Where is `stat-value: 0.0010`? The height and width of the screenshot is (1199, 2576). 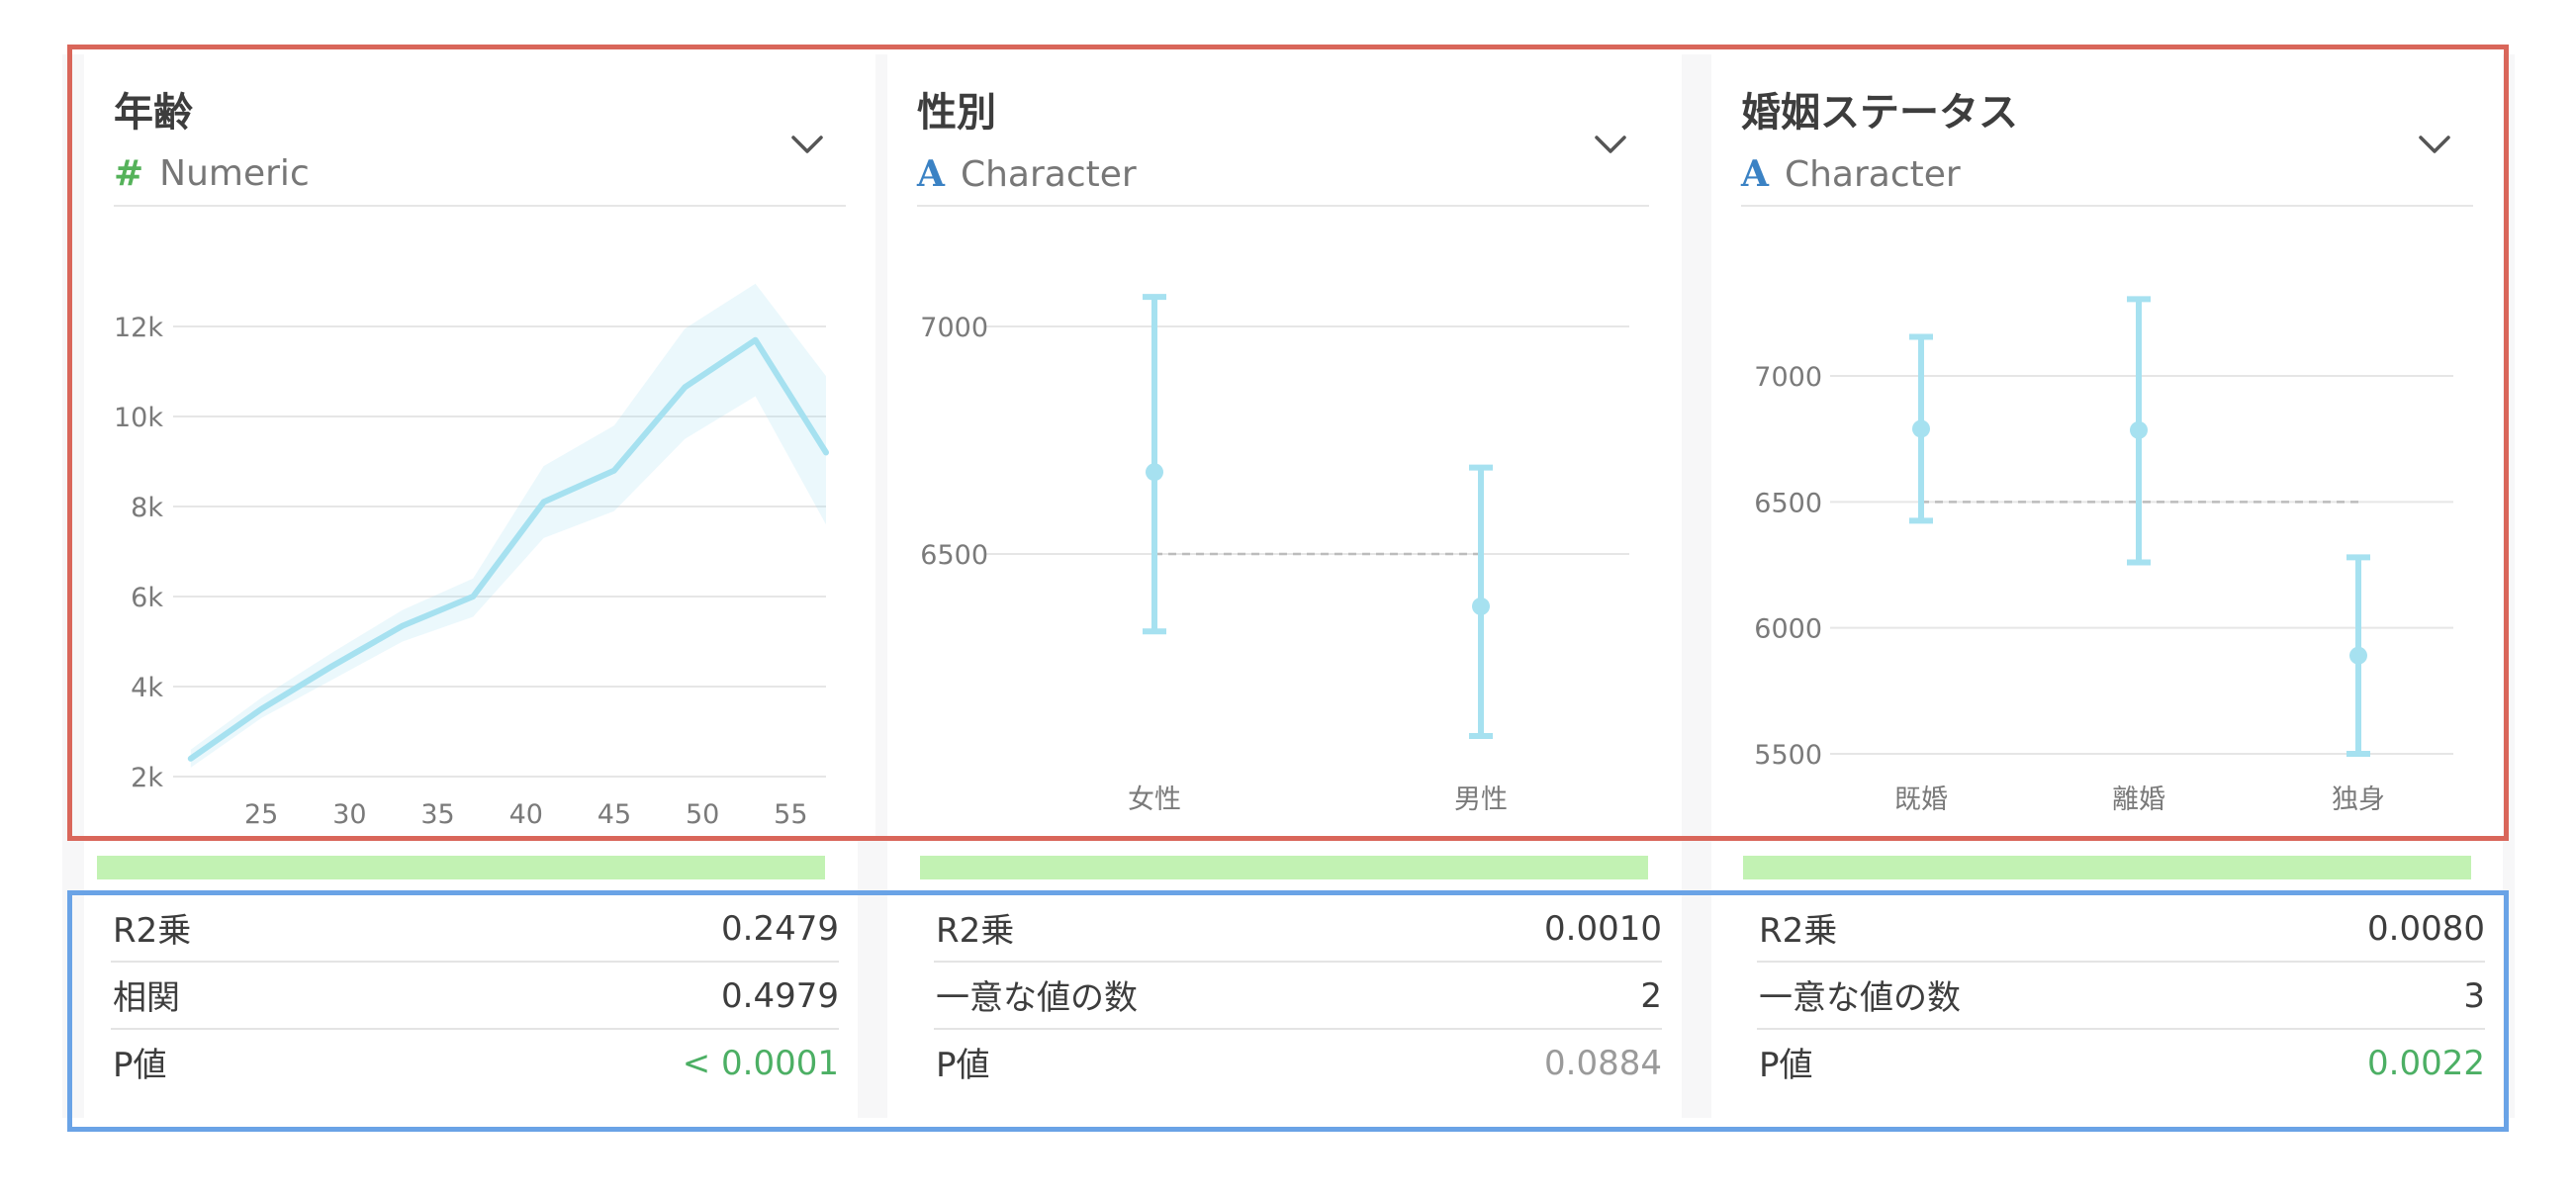
stat-value: 0.0010 is located at coordinates (1603, 929).